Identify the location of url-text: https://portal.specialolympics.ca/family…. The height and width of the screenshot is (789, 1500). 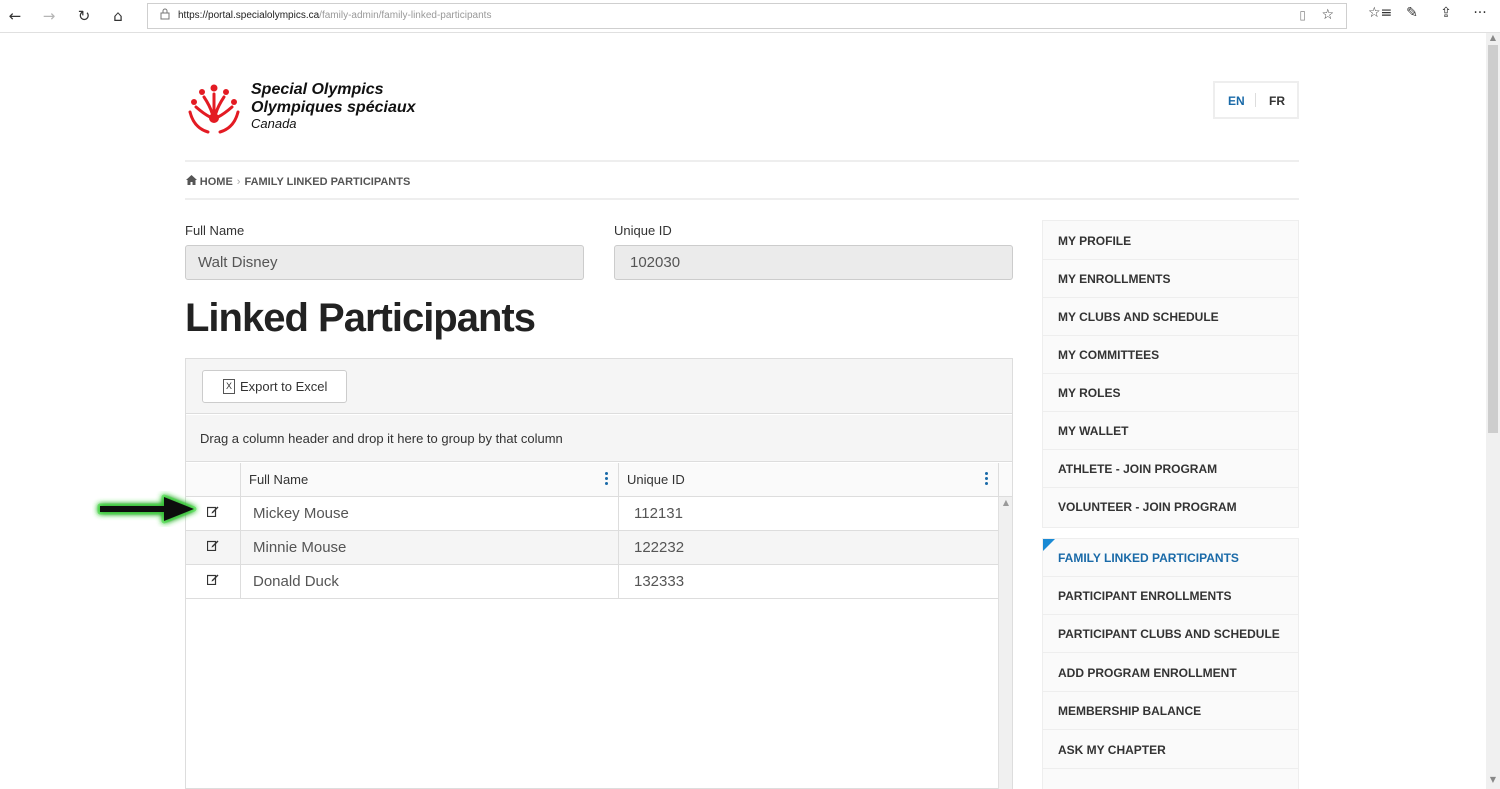
(335, 15).